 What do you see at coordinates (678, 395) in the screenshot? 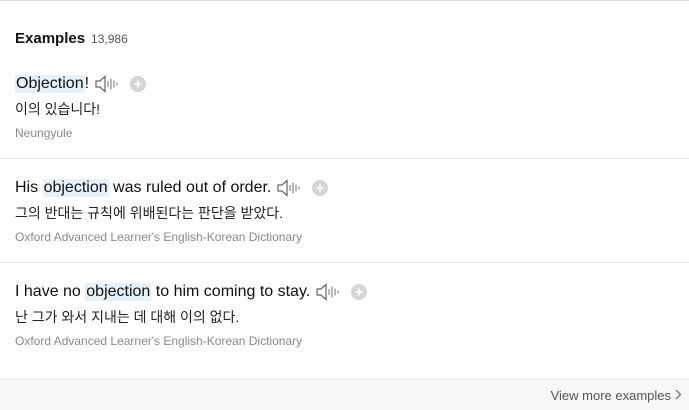
I see `chevron-right-icon` at bounding box center [678, 395].